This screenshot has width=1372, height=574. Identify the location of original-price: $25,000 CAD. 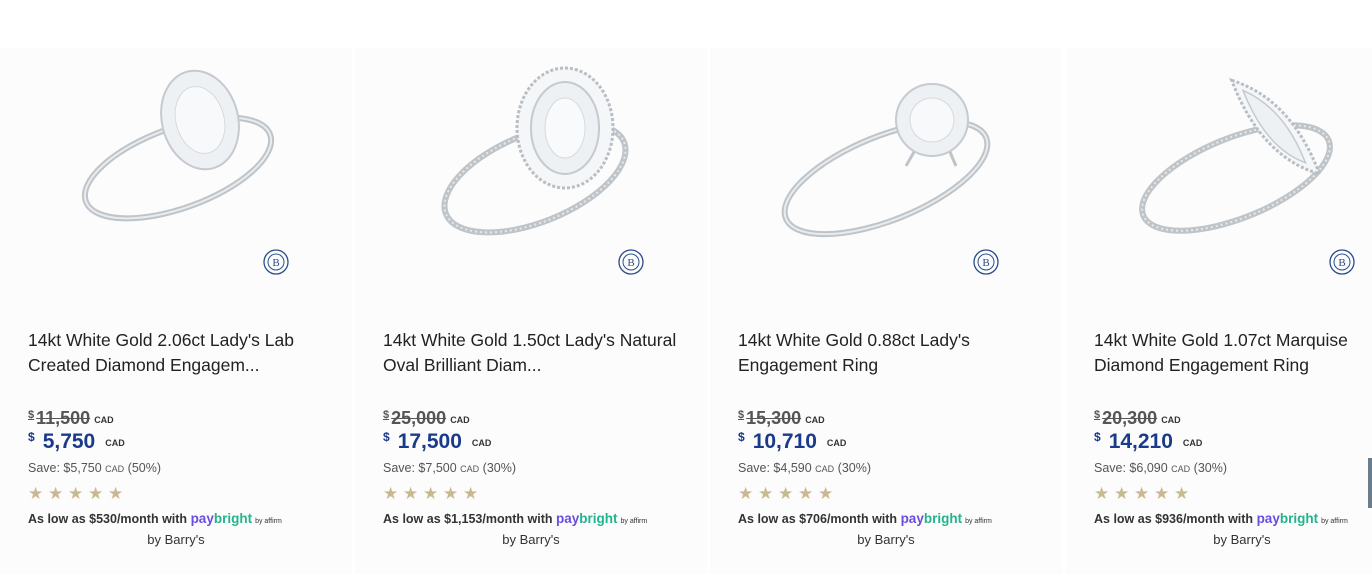
(426, 418).